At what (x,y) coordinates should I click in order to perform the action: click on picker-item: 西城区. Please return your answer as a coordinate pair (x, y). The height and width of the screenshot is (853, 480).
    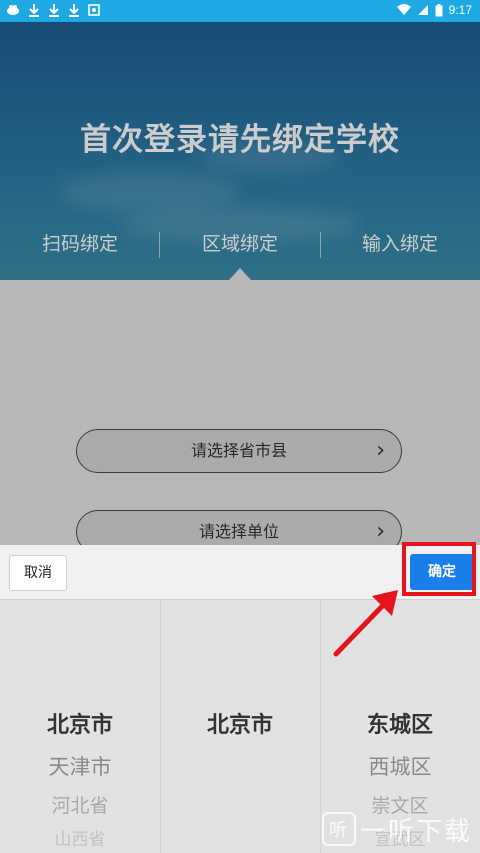
    Looking at the image, I should click on (400, 766).